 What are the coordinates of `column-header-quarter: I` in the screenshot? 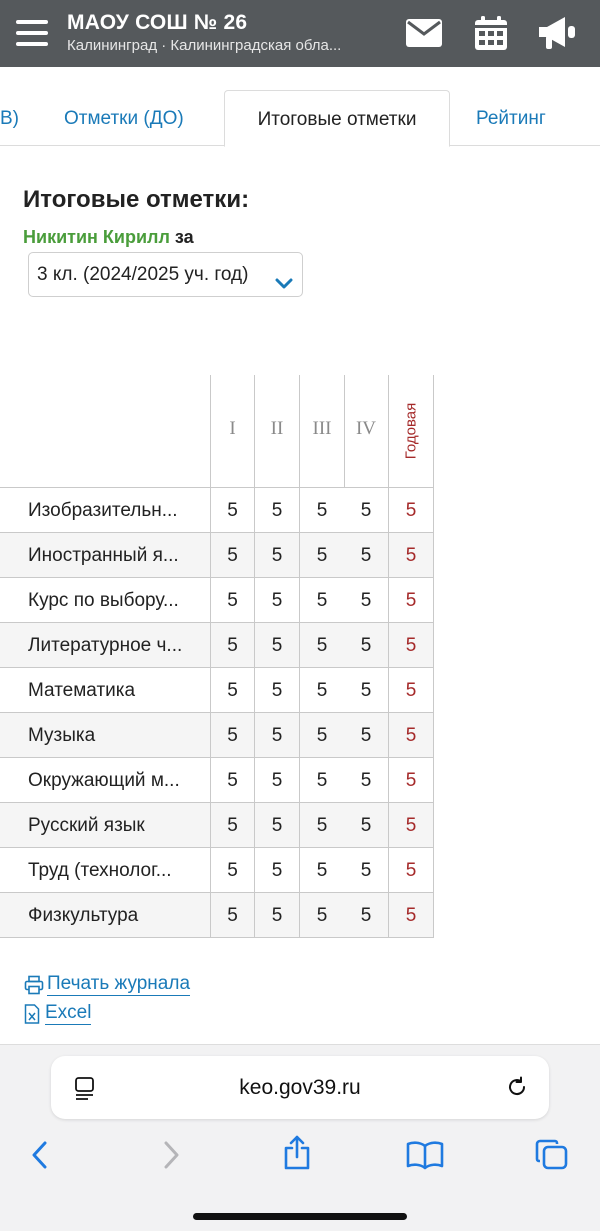 It's located at (232, 431).